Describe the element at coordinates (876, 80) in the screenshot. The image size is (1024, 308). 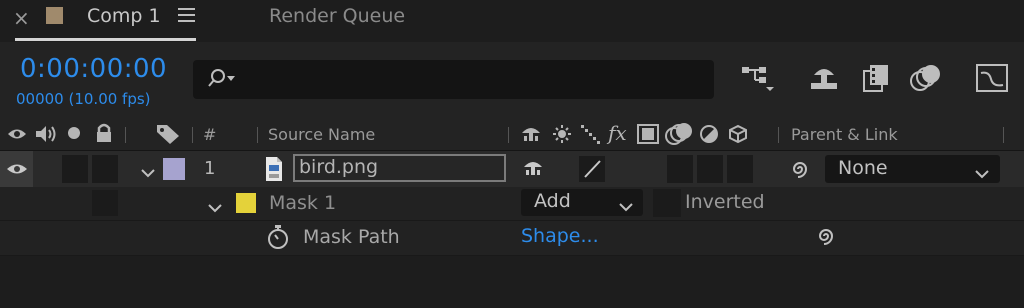
I see `frame-blending-icon` at that location.